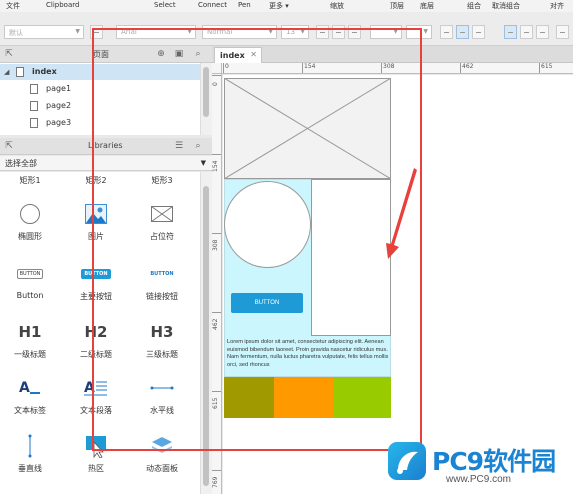  Describe the element at coordinates (217, 284) in the screenshot. I see `vertical-ruler: 0 154 308 462 615 769` at that location.